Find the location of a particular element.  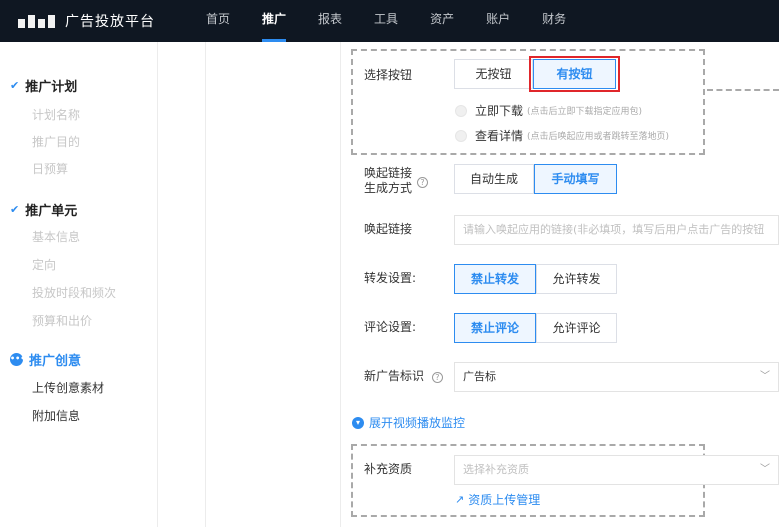

deeplink-input: 请输入唤起应用的链接(非必填项，填写后用户点击广告的按钮 is located at coordinates (616, 230).